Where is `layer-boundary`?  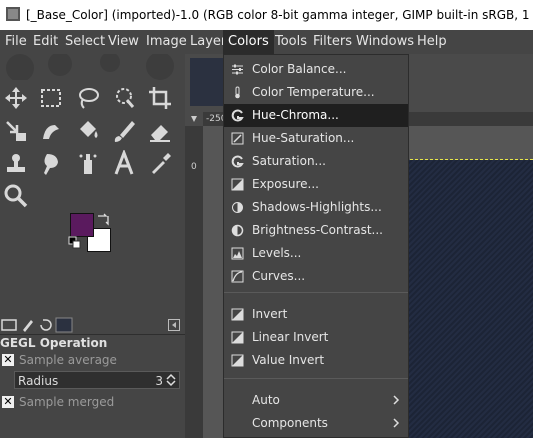
layer-boundary is located at coordinates (469, 159).